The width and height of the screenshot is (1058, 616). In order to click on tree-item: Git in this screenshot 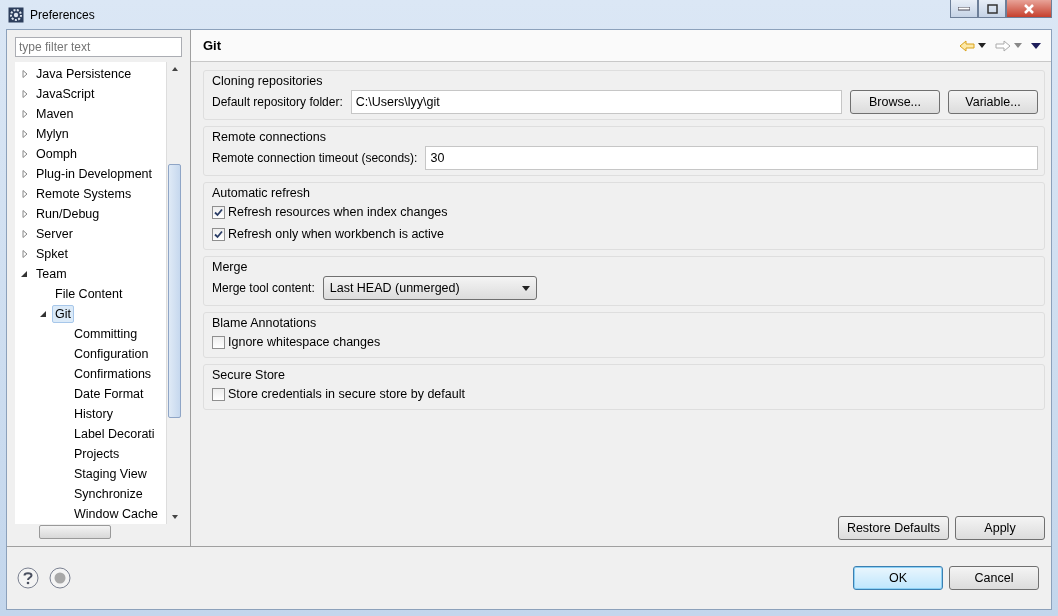, I will do `click(63, 314)`.